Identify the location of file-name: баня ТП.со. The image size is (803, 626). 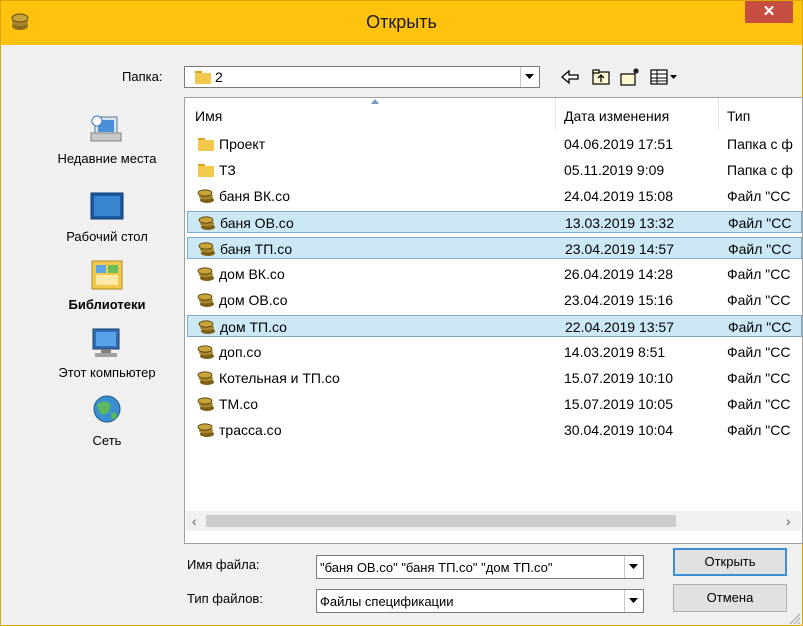
(256, 249).